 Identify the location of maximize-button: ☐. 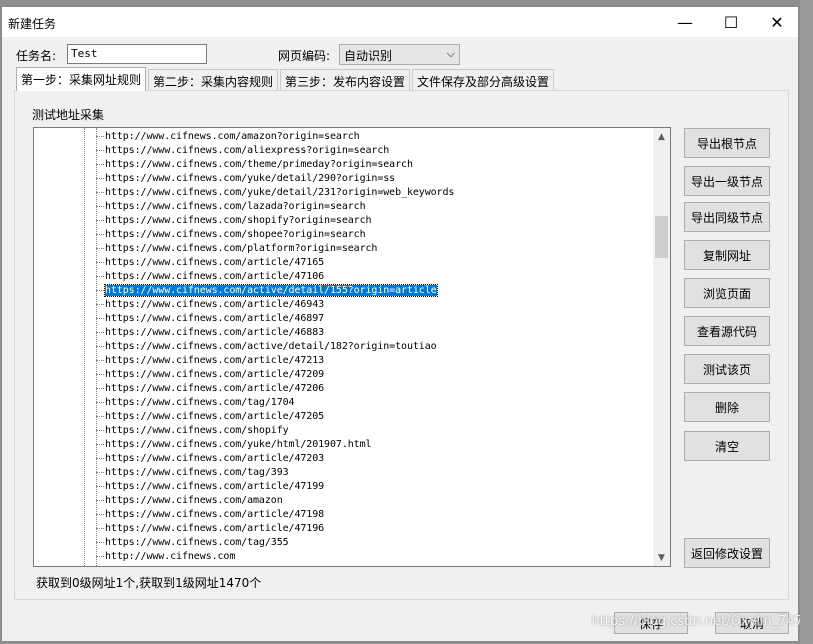
(731, 22).